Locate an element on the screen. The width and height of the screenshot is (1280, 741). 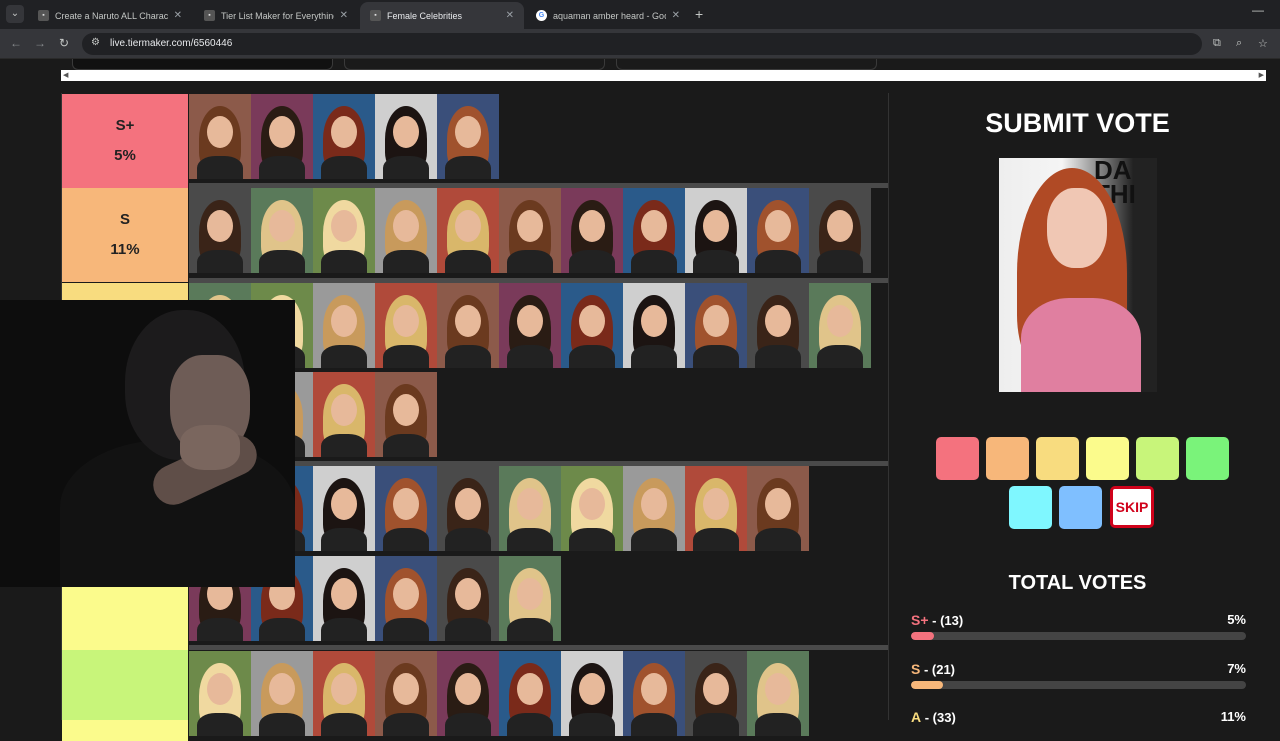
tab-google-search: G aquaman amber heard - Googl ✕ is located at coordinates (608, 15).